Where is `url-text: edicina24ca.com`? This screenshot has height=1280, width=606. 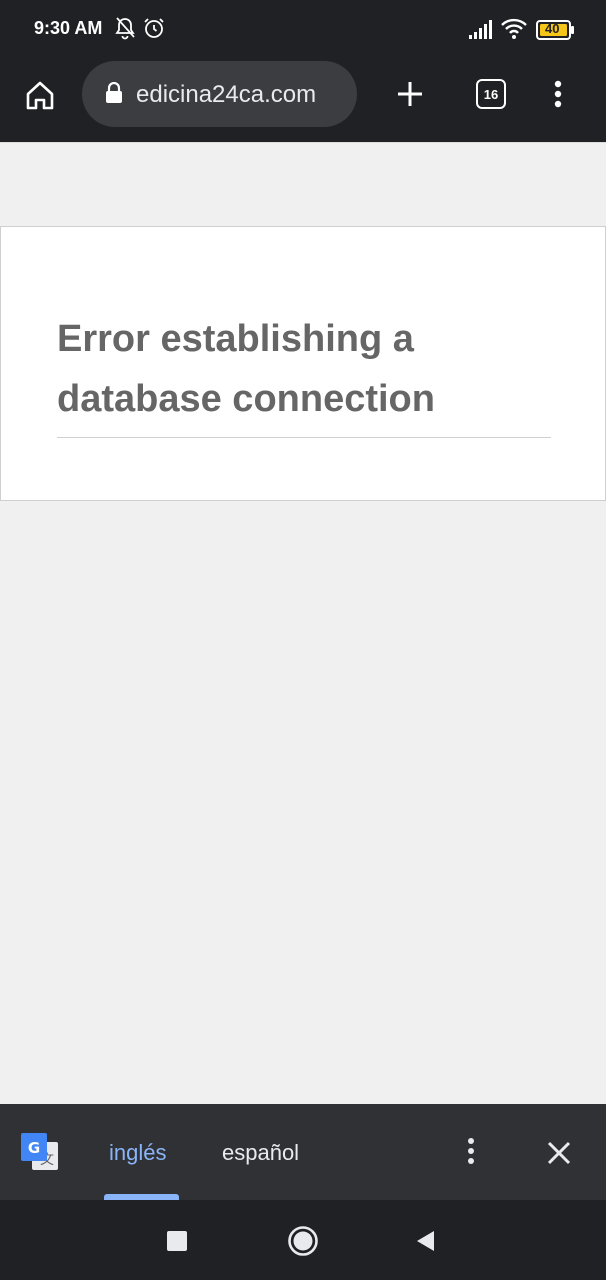 url-text: edicina24ca.com is located at coordinates (226, 95).